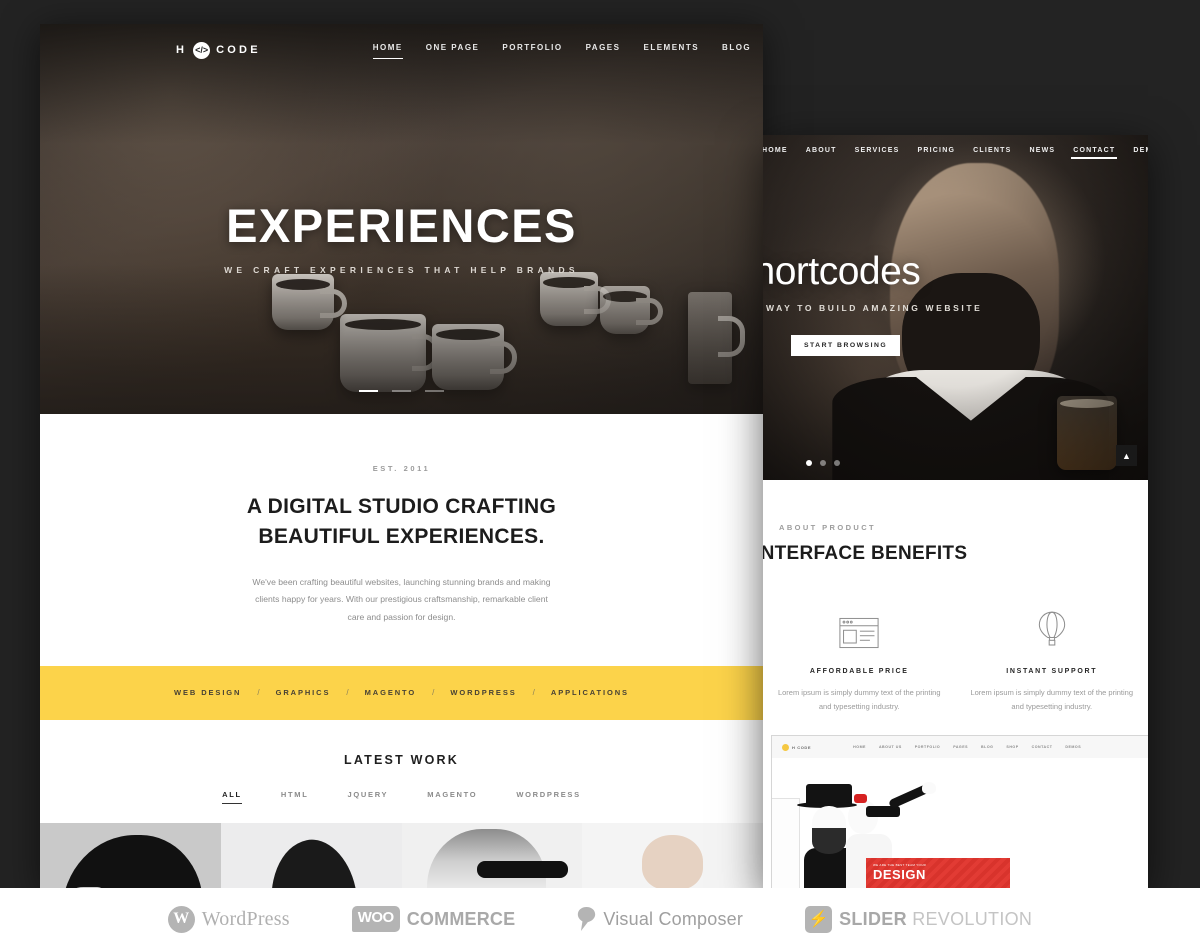 This screenshot has height=950, width=1200. Describe the element at coordinates (532, 50) in the screenshot. I see `nav-item-portfolio: PORTFOLIO` at that location.